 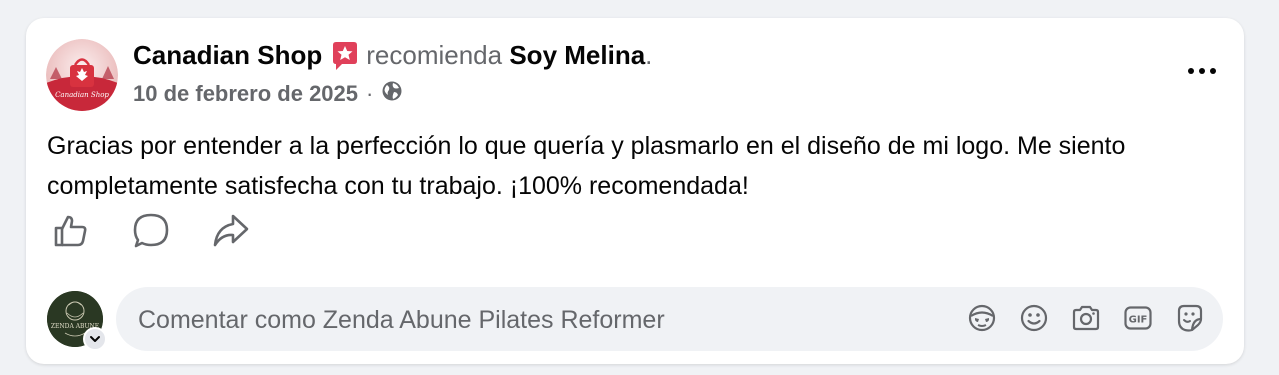 What do you see at coordinates (577, 55) in the screenshot?
I see `recommended-page: Soy Melina` at bounding box center [577, 55].